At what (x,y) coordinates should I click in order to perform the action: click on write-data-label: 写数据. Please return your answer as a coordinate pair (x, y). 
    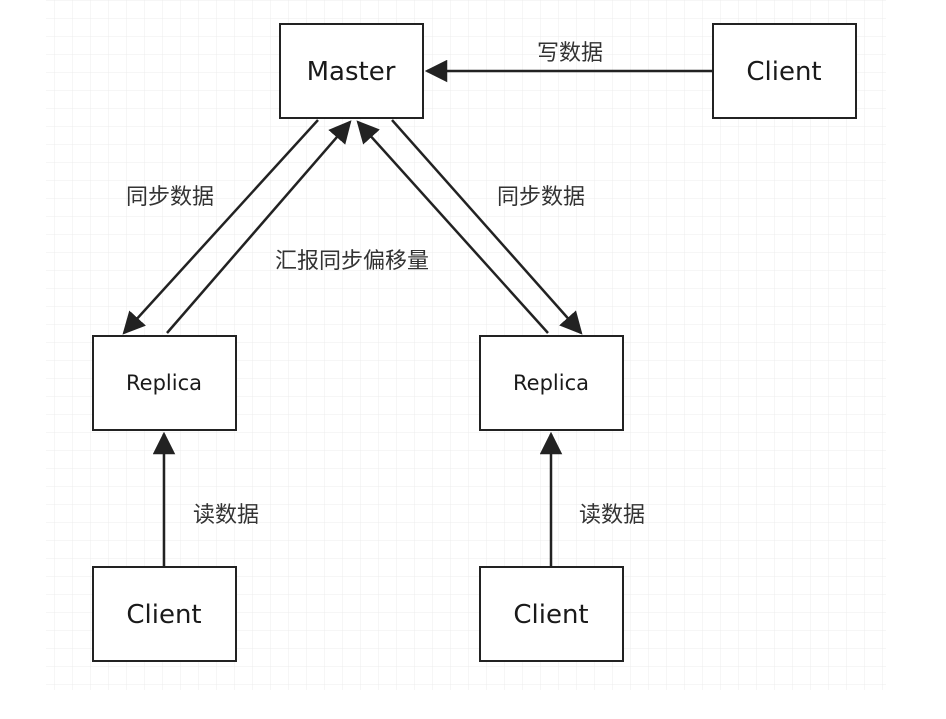
    Looking at the image, I should click on (570, 53).